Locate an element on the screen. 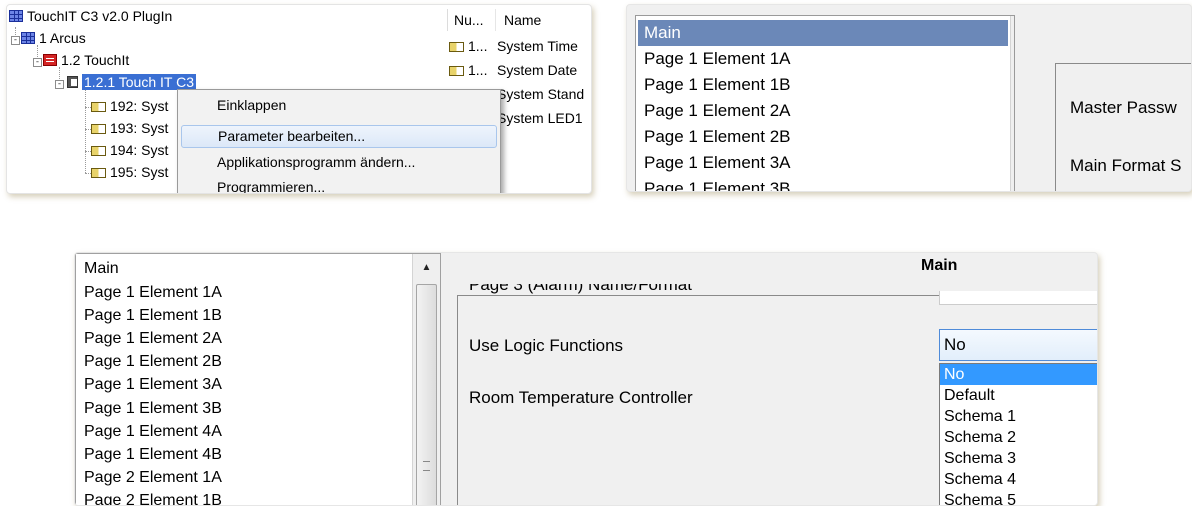  list-item: Page 2 Element 1A is located at coordinates (153, 478).